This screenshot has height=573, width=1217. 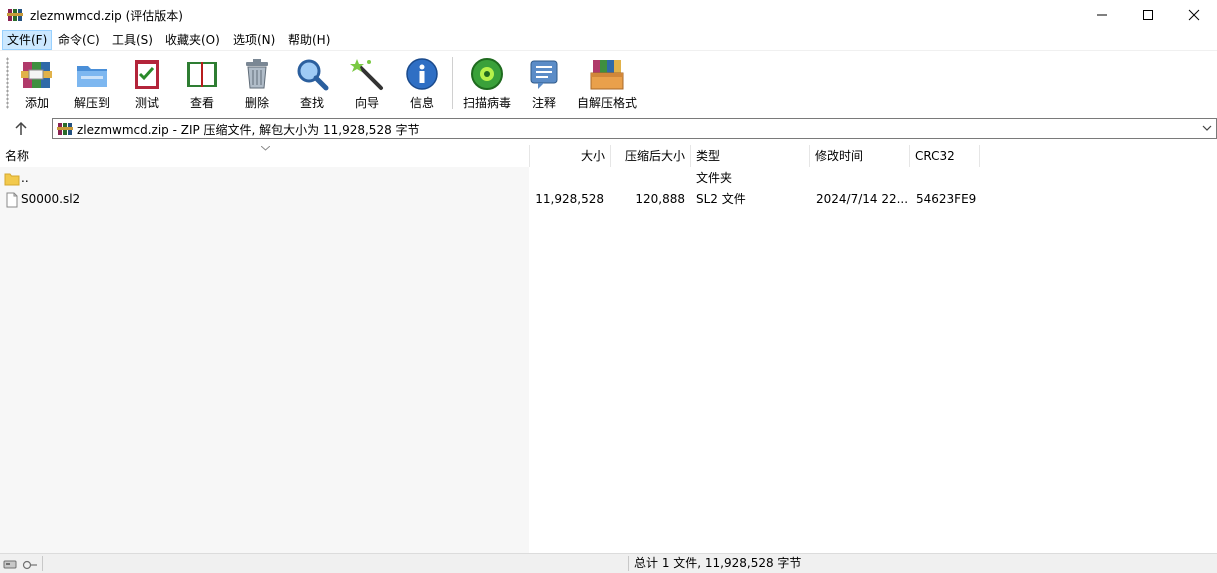 What do you see at coordinates (51, 199) in the screenshot?
I see `row-name: S0000.sl2` at bounding box center [51, 199].